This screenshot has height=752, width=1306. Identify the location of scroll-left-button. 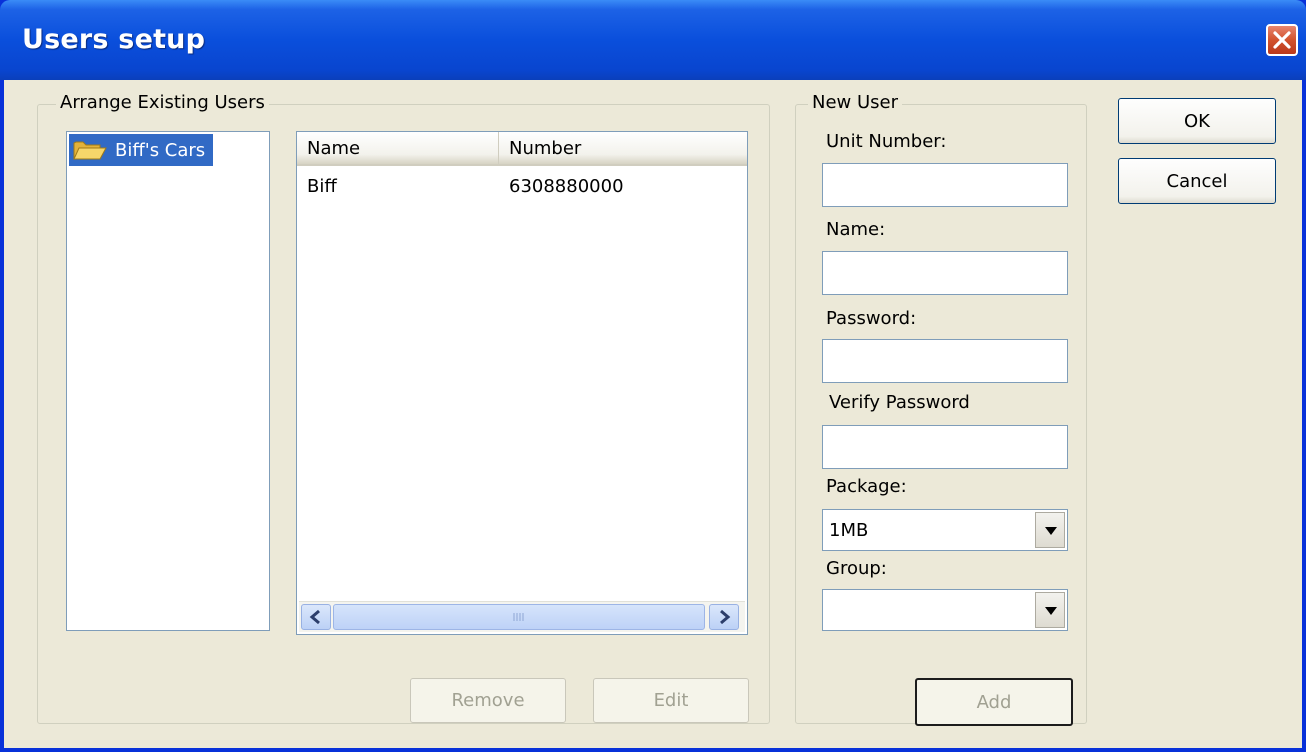
(316, 617).